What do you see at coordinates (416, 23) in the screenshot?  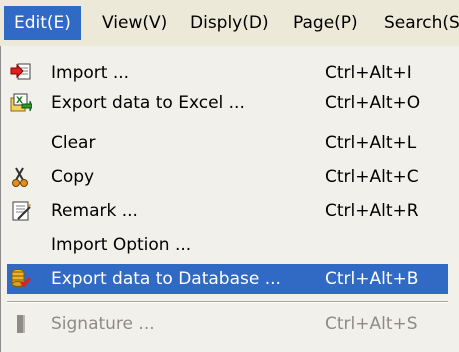 I see `menu-search: Search(S` at bounding box center [416, 23].